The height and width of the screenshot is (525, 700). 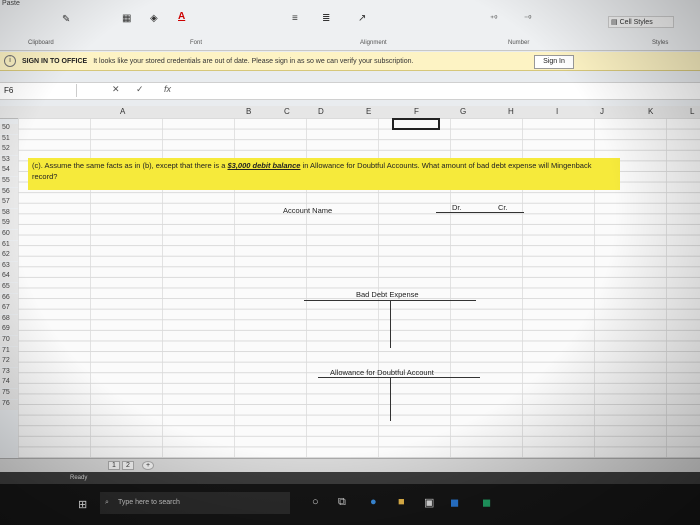 What do you see at coordinates (55, 61) in the screenshot?
I see `message-title: SIGN IN TO OFFICE` at bounding box center [55, 61].